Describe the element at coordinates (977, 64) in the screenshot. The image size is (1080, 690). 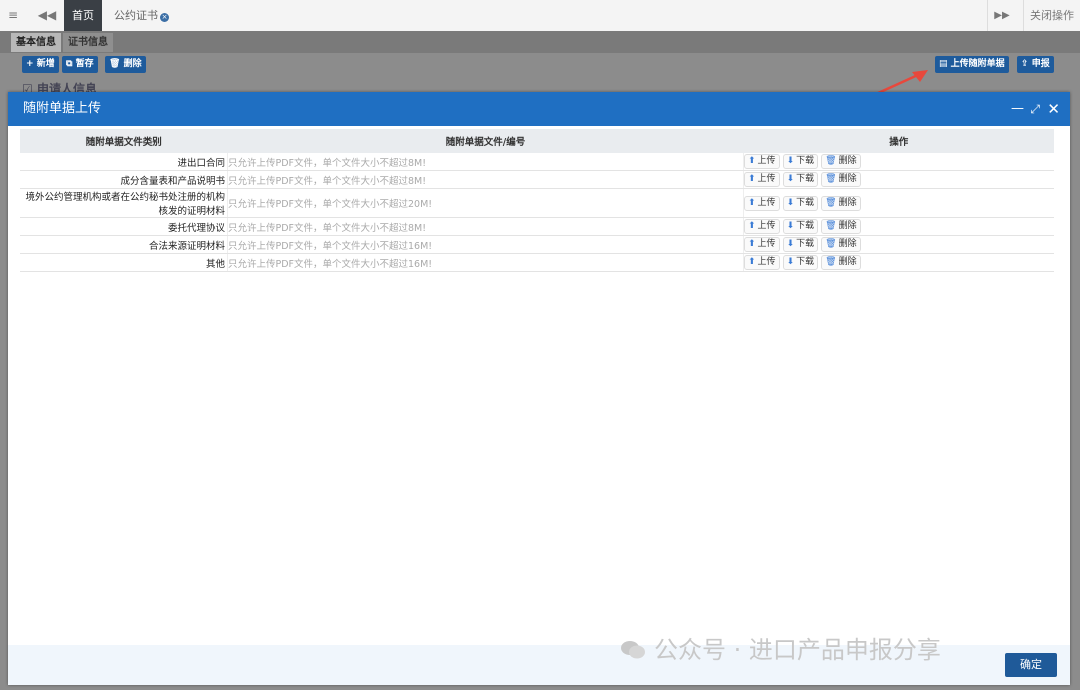
I see `upload-docs-label: 上传随附单据` at that location.